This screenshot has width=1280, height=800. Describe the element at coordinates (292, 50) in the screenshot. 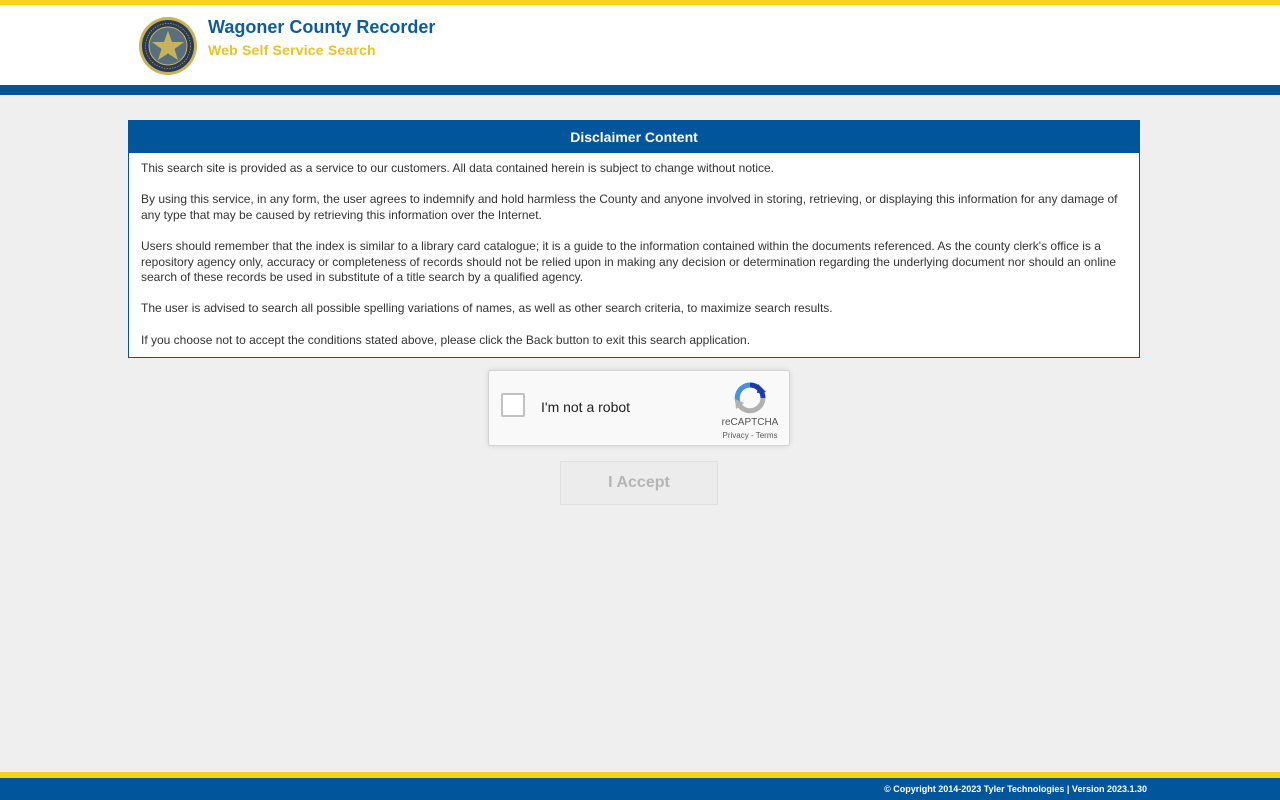

I see `site-subtitle: Web Self Service Search` at that location.